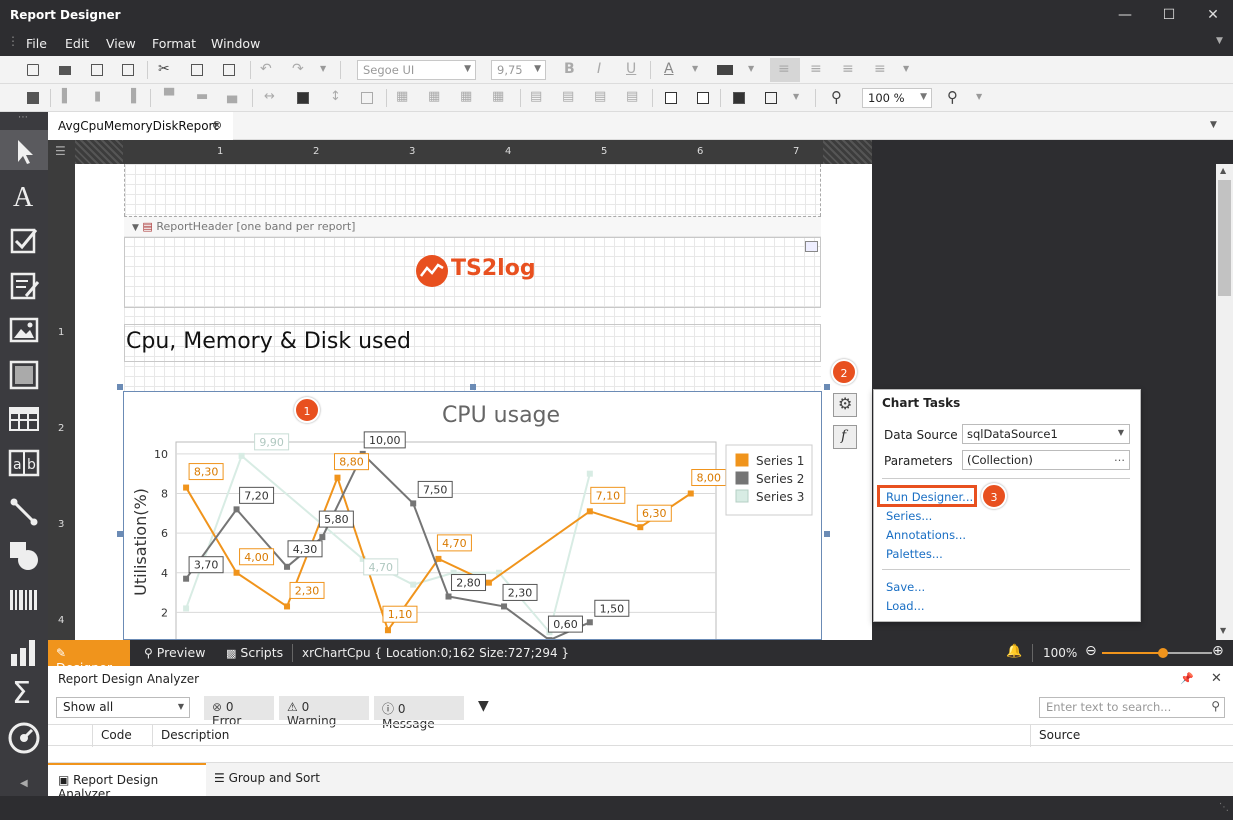 This screenshot has height=820, width=1233. I want to click on tabs-dropdown-icon: ▼, so click(1213, 125).